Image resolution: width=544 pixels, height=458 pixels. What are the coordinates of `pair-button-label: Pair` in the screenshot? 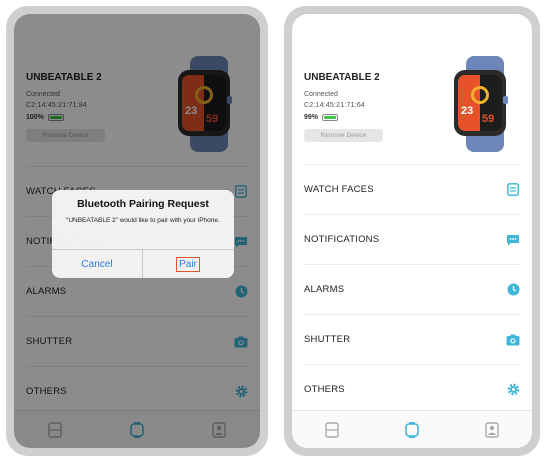 It's located at (188, 264).